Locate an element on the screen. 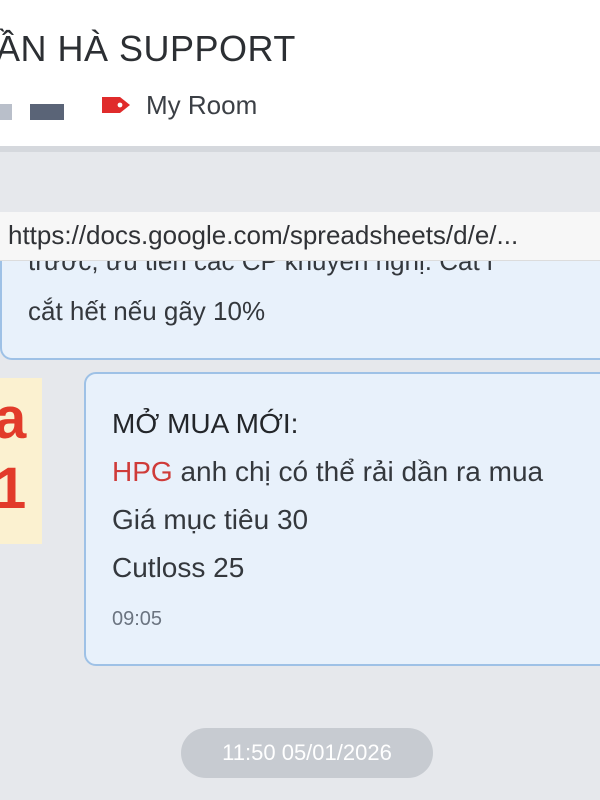  chat-title: ẦN HÀ SUPPORT is located at coordinates (148, 49).